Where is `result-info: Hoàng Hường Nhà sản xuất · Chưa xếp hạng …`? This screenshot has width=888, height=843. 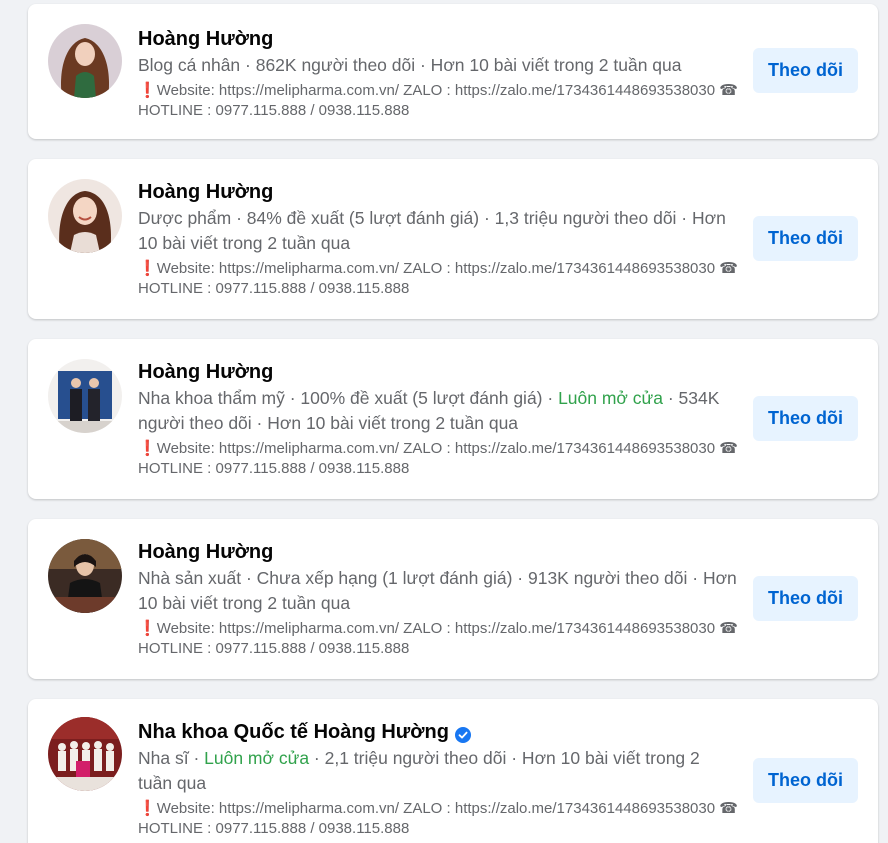
result-info: Hoàng Hường Nhà sản xuất · Chưa xếp hạng … is located at coordinates (438, 599).